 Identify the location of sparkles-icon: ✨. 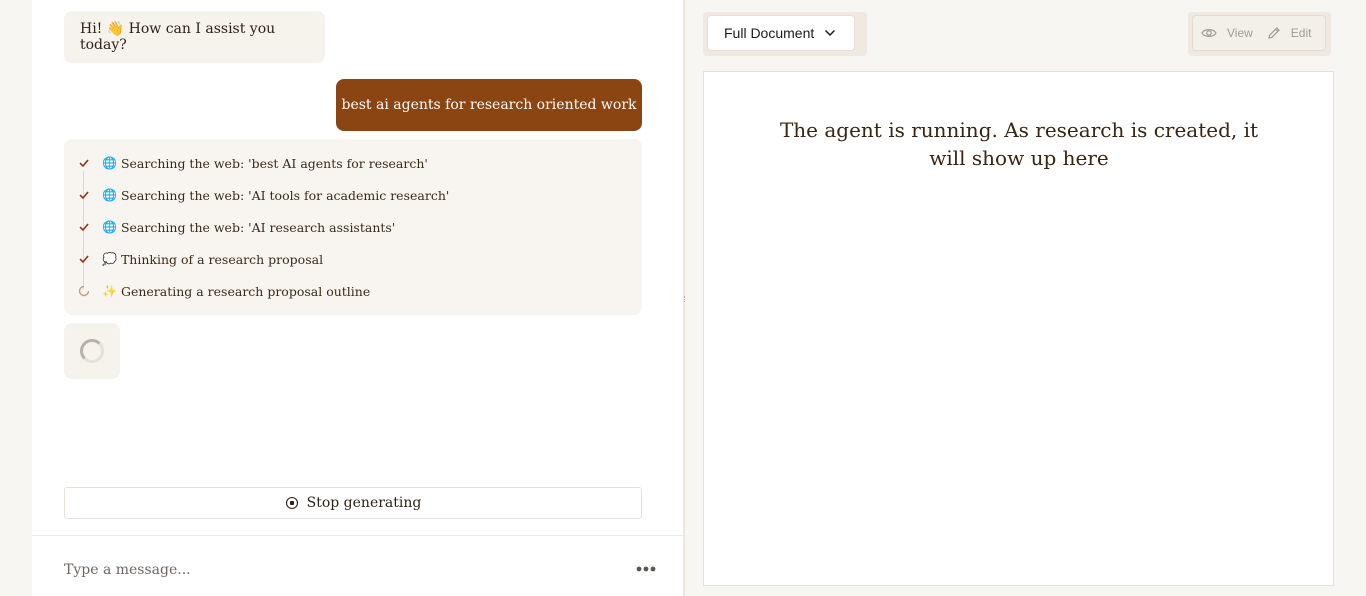
(109, 291).